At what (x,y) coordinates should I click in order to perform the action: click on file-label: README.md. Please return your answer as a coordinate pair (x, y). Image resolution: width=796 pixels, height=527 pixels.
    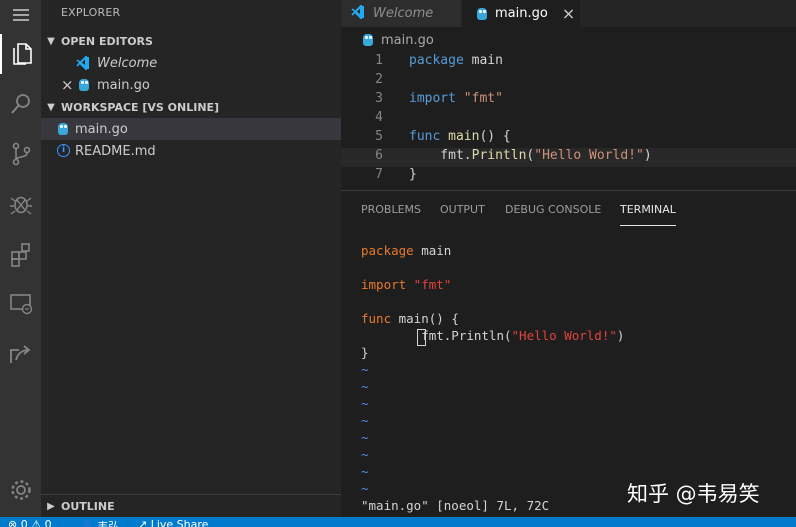
    Looking at the image, I should click on (115, 151).